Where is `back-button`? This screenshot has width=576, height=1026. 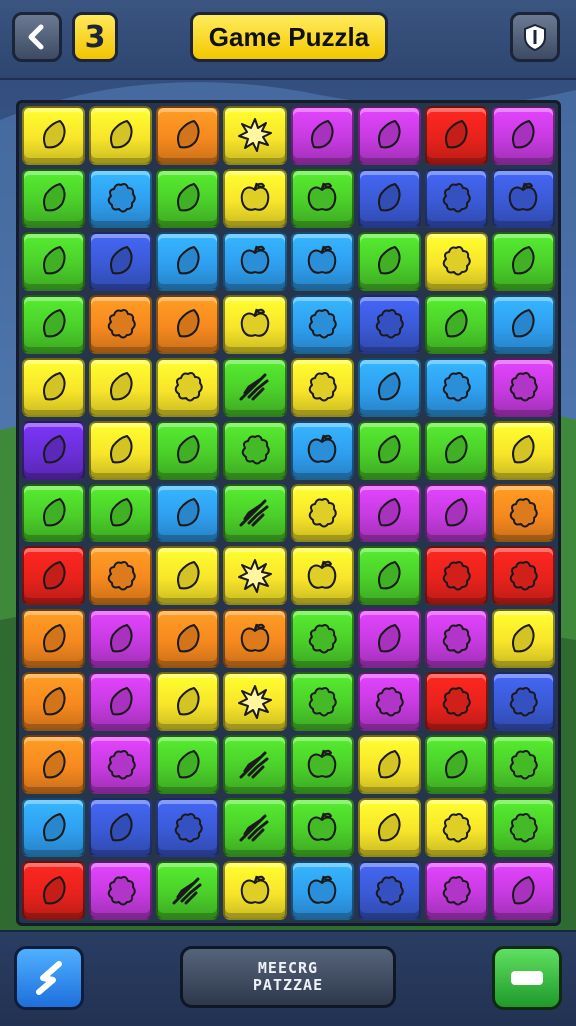 back-button is located at coordinates (37, 37).